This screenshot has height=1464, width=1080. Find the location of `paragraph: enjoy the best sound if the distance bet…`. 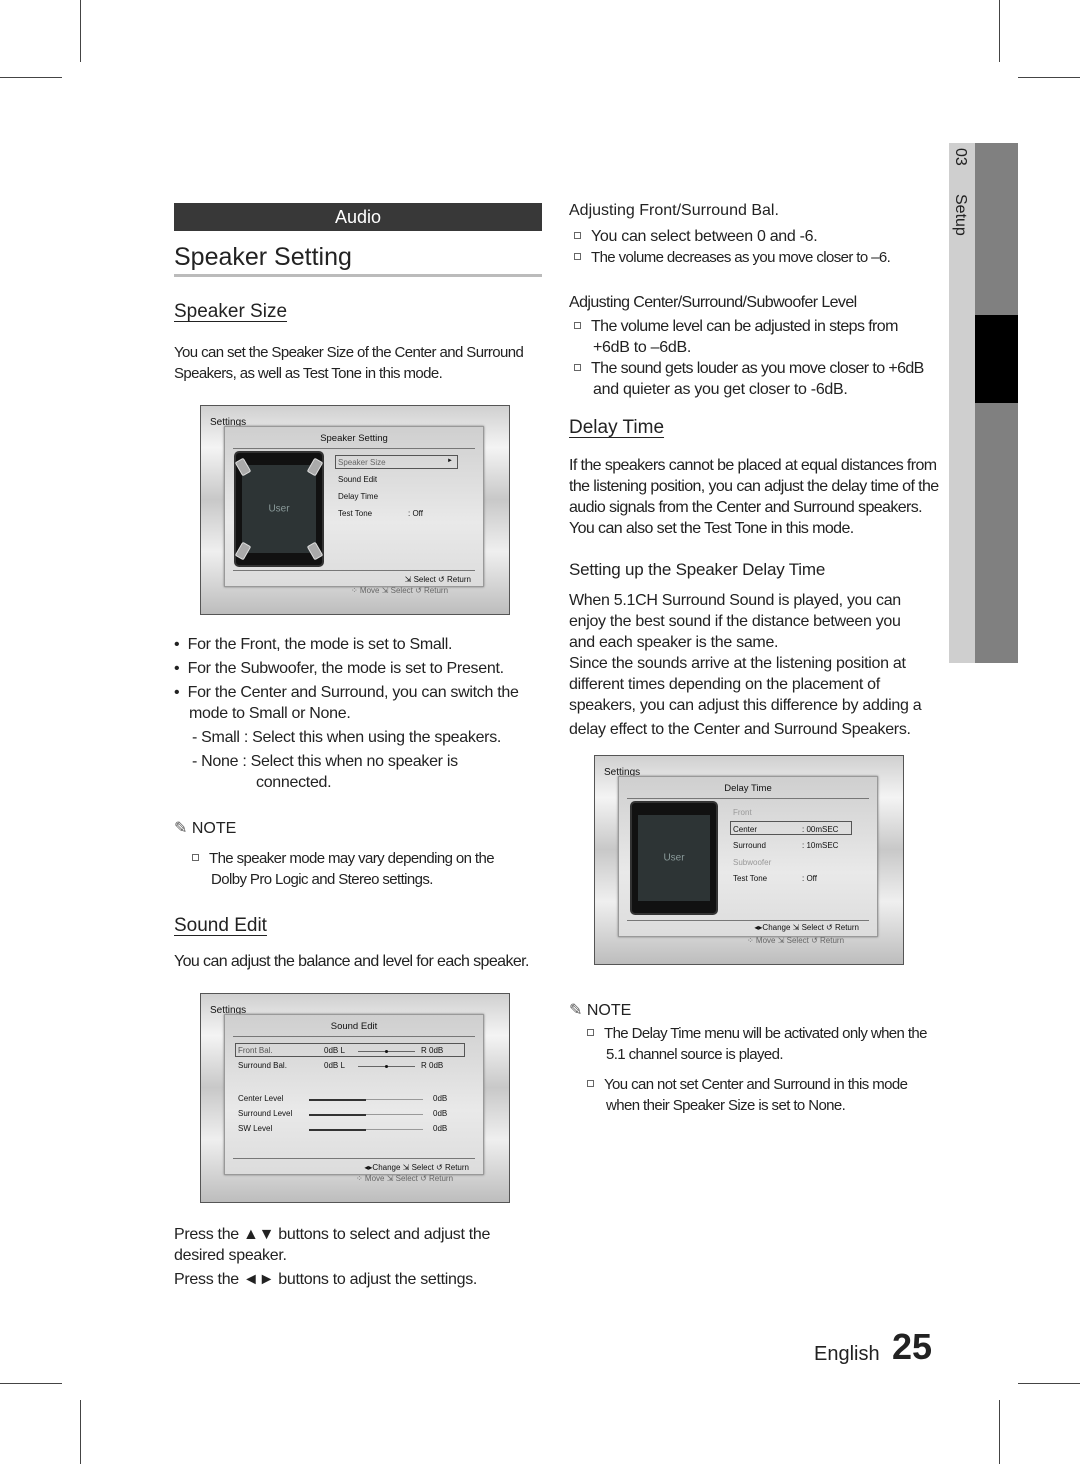

paragraph: enjoy the best sound if the distance bet… is located at coordinates (735, 621).